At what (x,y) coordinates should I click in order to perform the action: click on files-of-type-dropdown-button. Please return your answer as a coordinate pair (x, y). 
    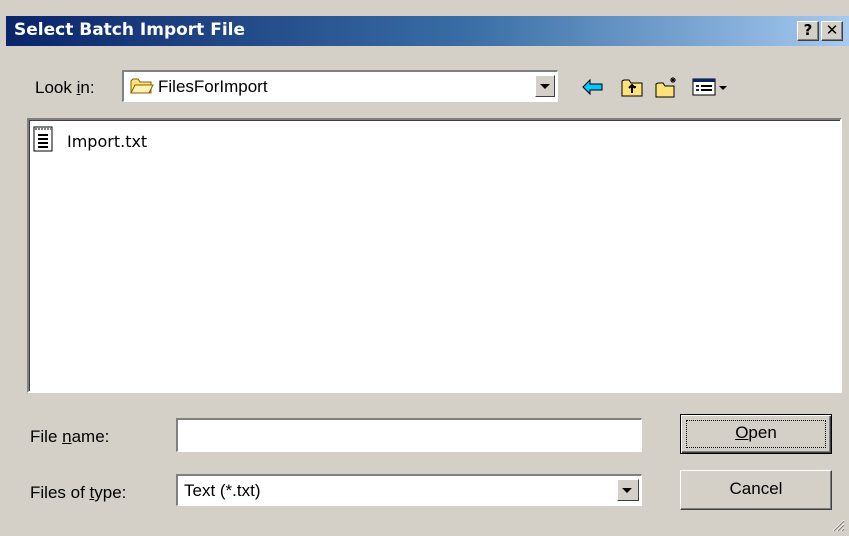
    Looking at the image, I should click on (628, 490).